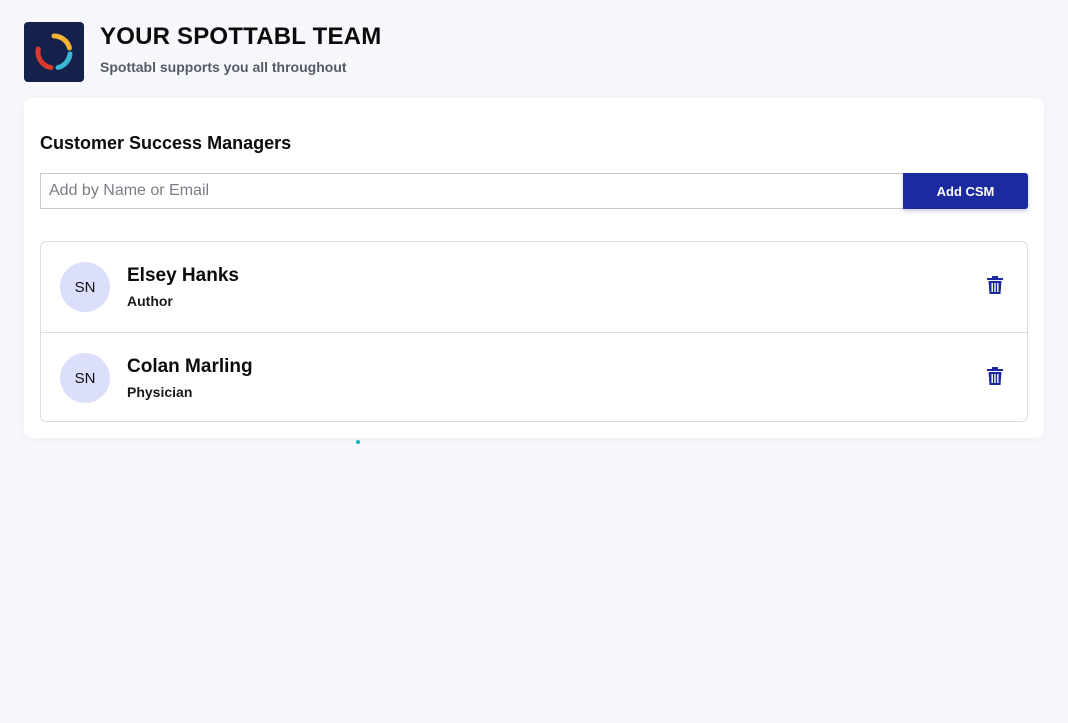 Image resolution: width=1068 pixels, height=723 pixels. I want to click on member-role: Author, so click(150, 301).